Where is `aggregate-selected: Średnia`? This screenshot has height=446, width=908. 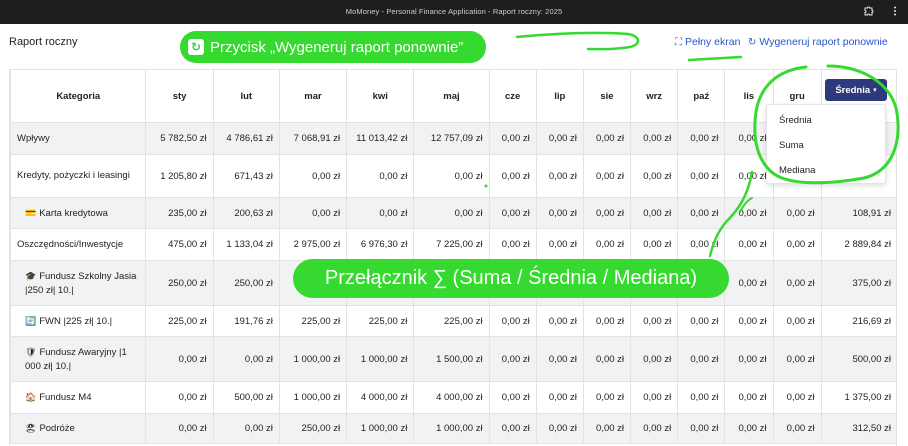 aggregate-selected: Średnia is located at coordinates (853, 90).